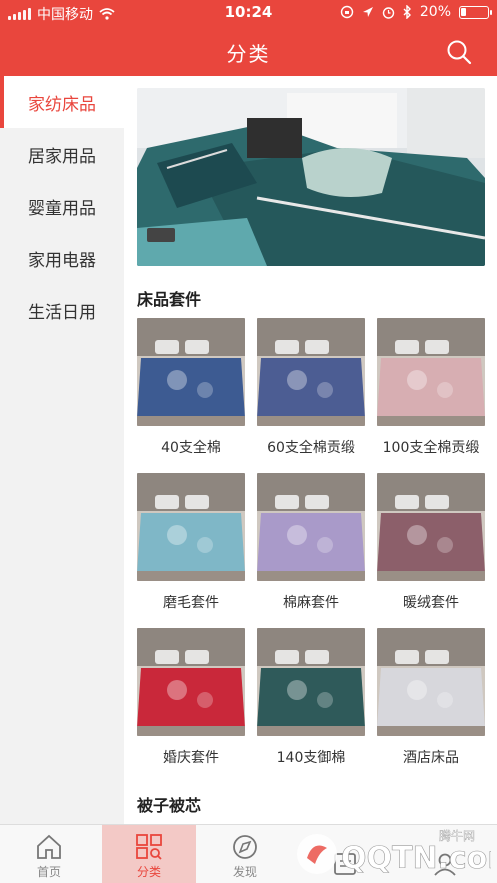 The image size is (497, 883). I want to click on top-bar: 中国移动 10:24 20% 分类, so click(248, 38).